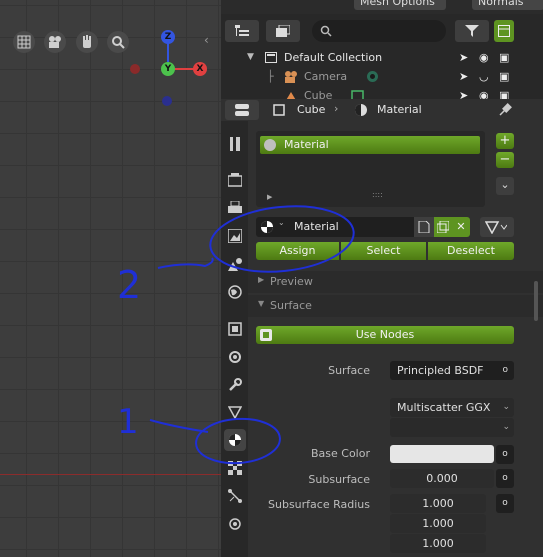  Describe the element at coordinates (87, 42) in the screenshot. I see `pan-hand-icon` at that location.